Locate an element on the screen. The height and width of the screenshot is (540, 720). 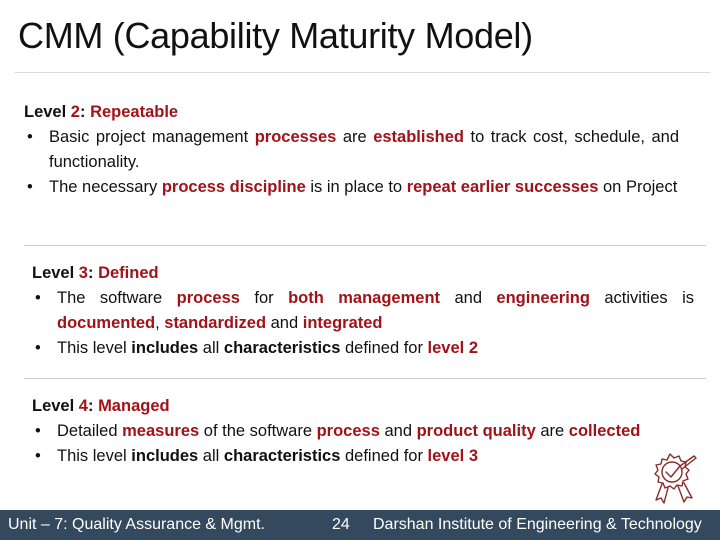
highlight-text: repeat earlier successes is located at coordinates (502, 187).